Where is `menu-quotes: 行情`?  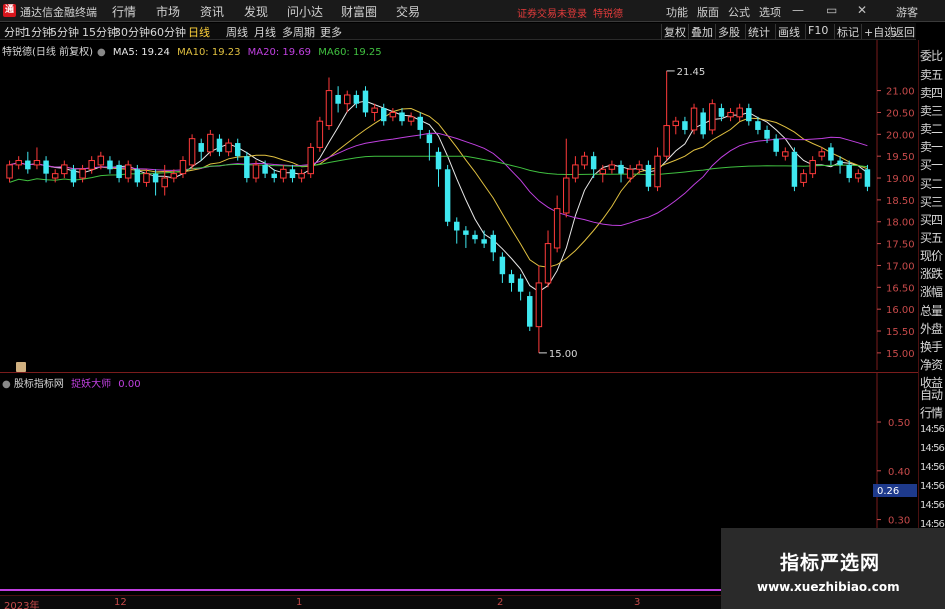 menu-quotes: 行情 is located at coordinates (124, 11).